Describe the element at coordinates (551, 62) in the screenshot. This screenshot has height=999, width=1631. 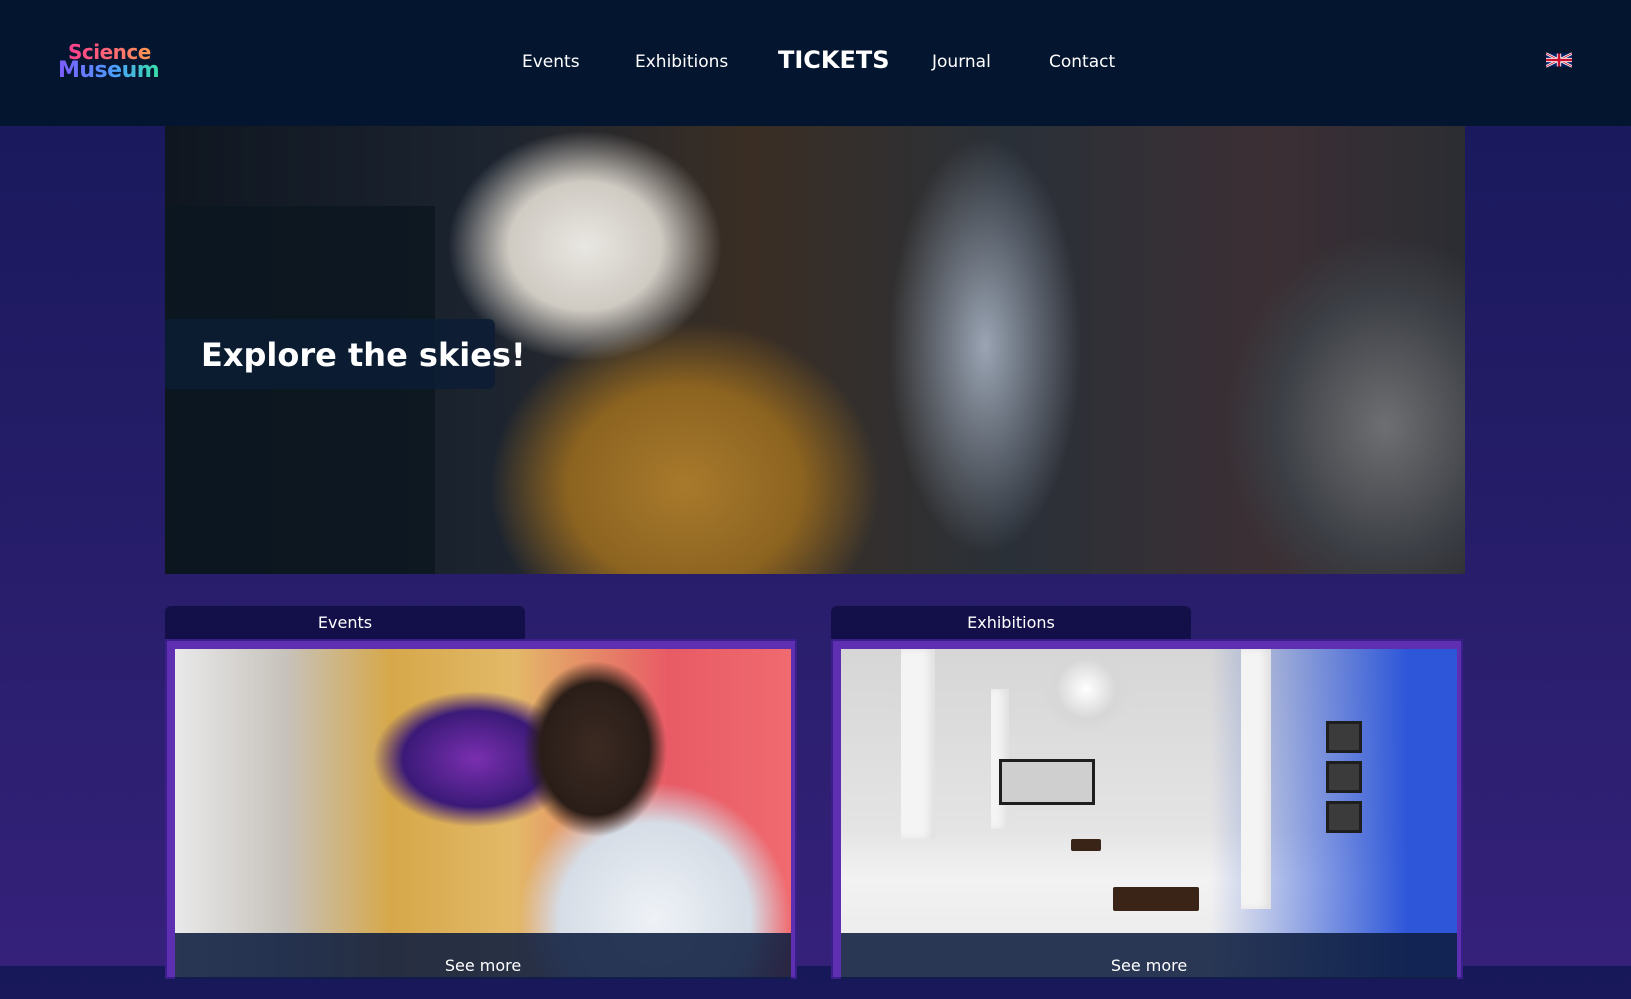
I see `nav-events: Events` at that location.